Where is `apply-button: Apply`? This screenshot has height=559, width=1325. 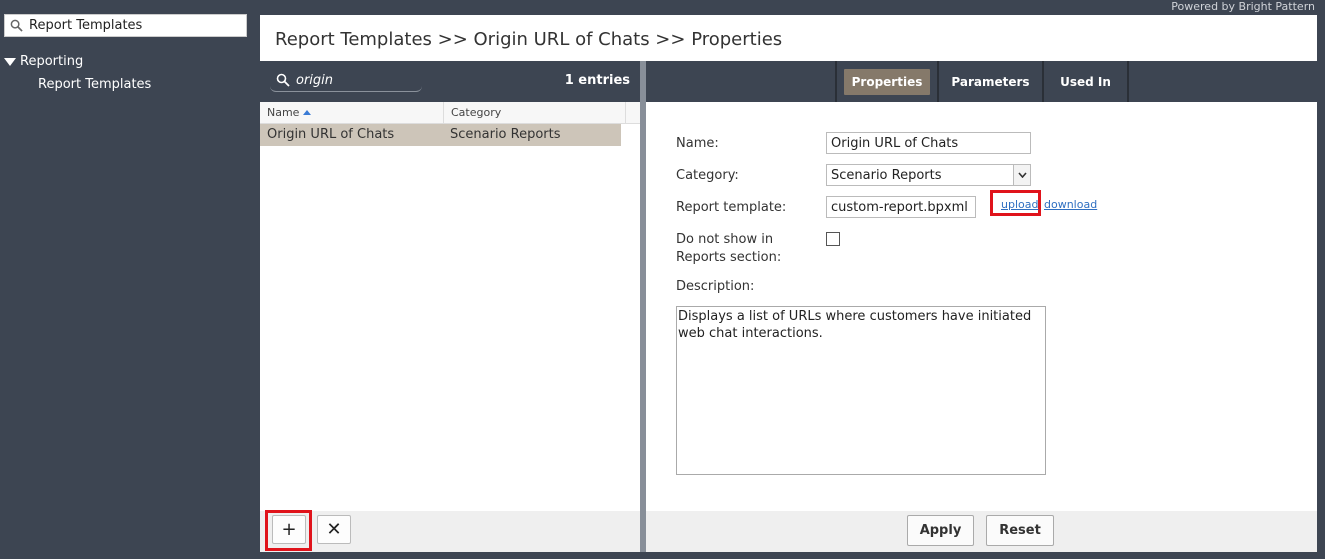
apply-button: Apply is located at coordinates (940, 530).